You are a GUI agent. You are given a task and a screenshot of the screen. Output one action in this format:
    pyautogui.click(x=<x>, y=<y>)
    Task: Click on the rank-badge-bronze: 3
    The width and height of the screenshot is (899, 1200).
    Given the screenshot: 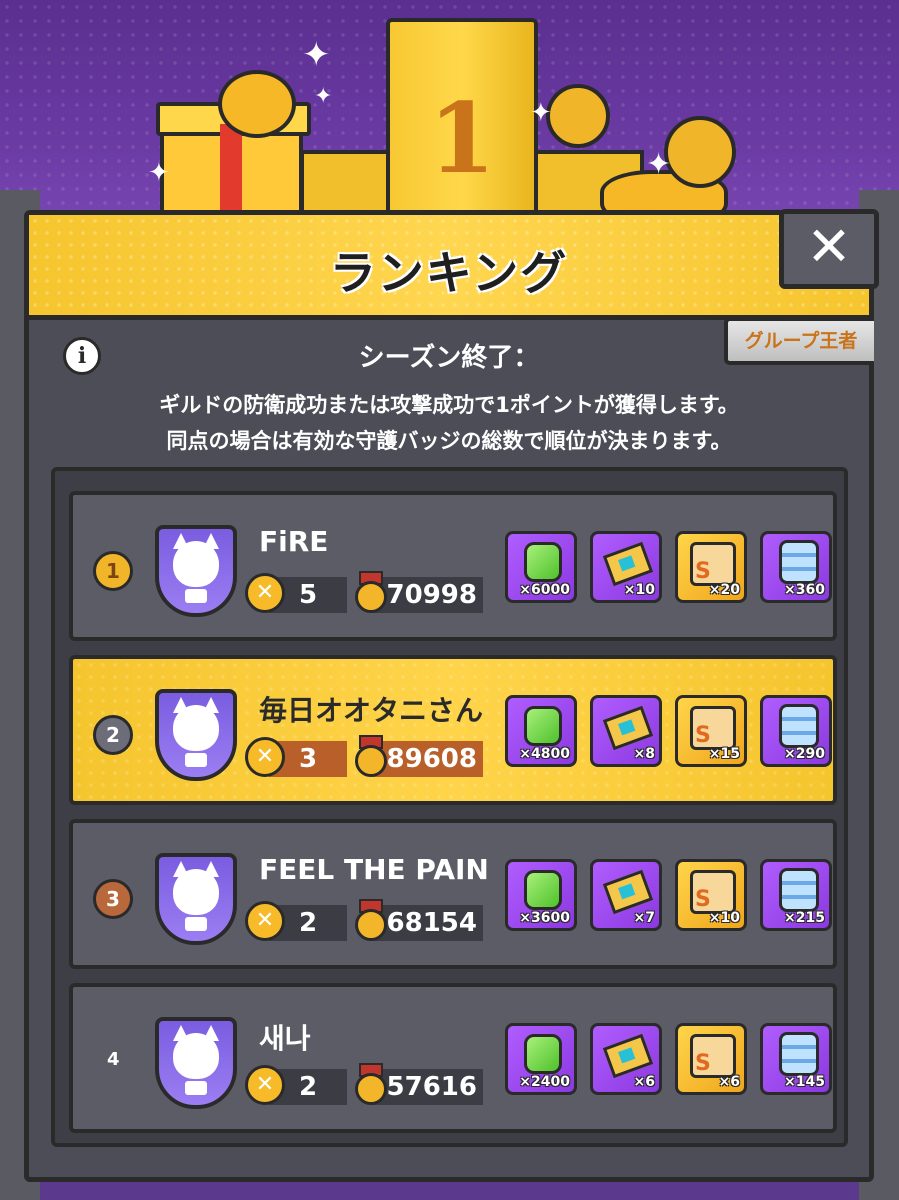 What is the action you would take?
    pyautogui.click(x=113, y=899)
    